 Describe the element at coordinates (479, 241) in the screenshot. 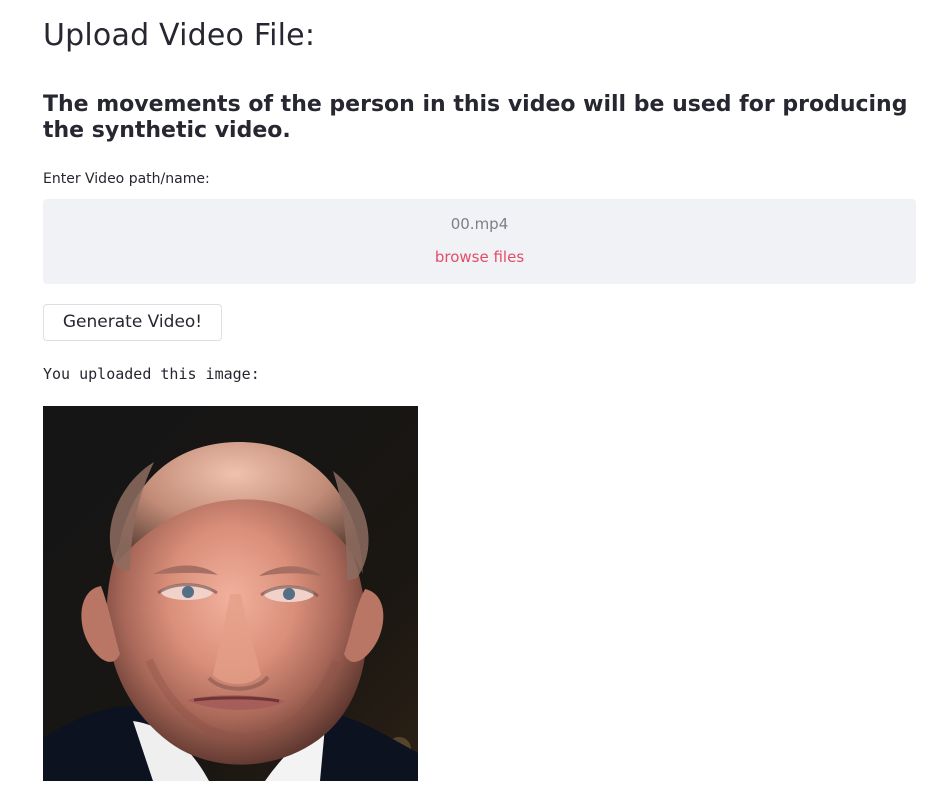

I see `video-file-dropzone: 00.mp4 browse files` at that location.